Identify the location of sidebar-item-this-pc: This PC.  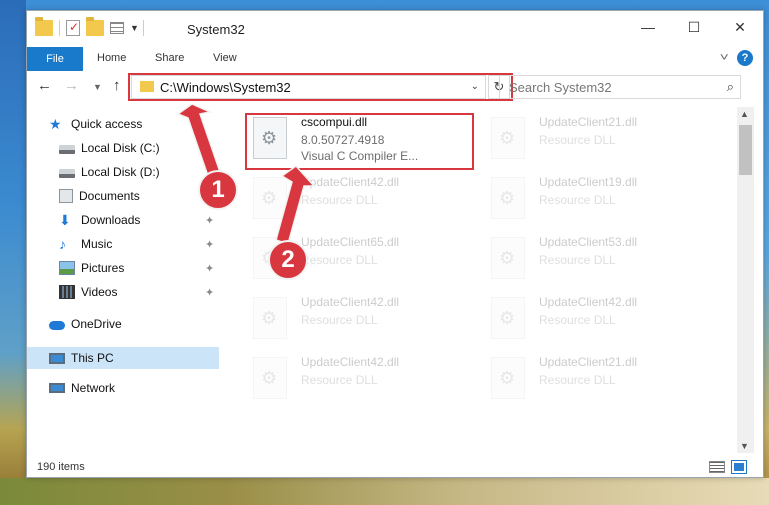
(81, 358).